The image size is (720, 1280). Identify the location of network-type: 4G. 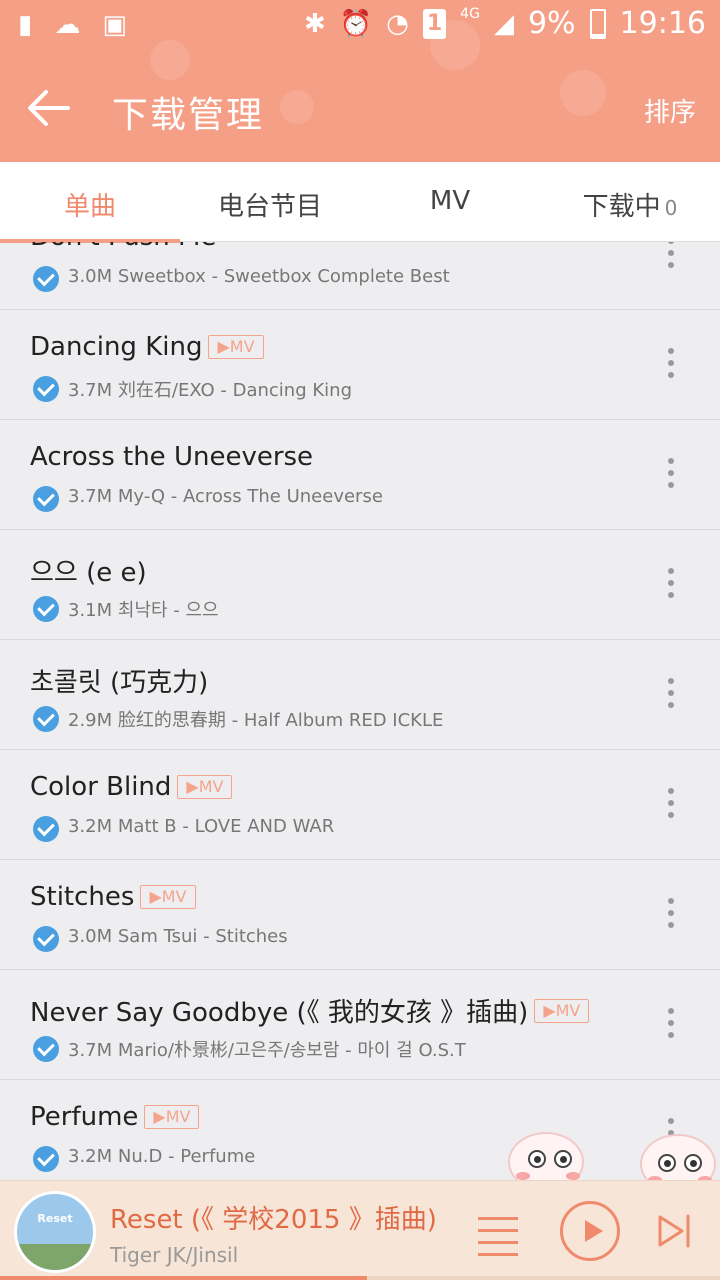
(470, 13).